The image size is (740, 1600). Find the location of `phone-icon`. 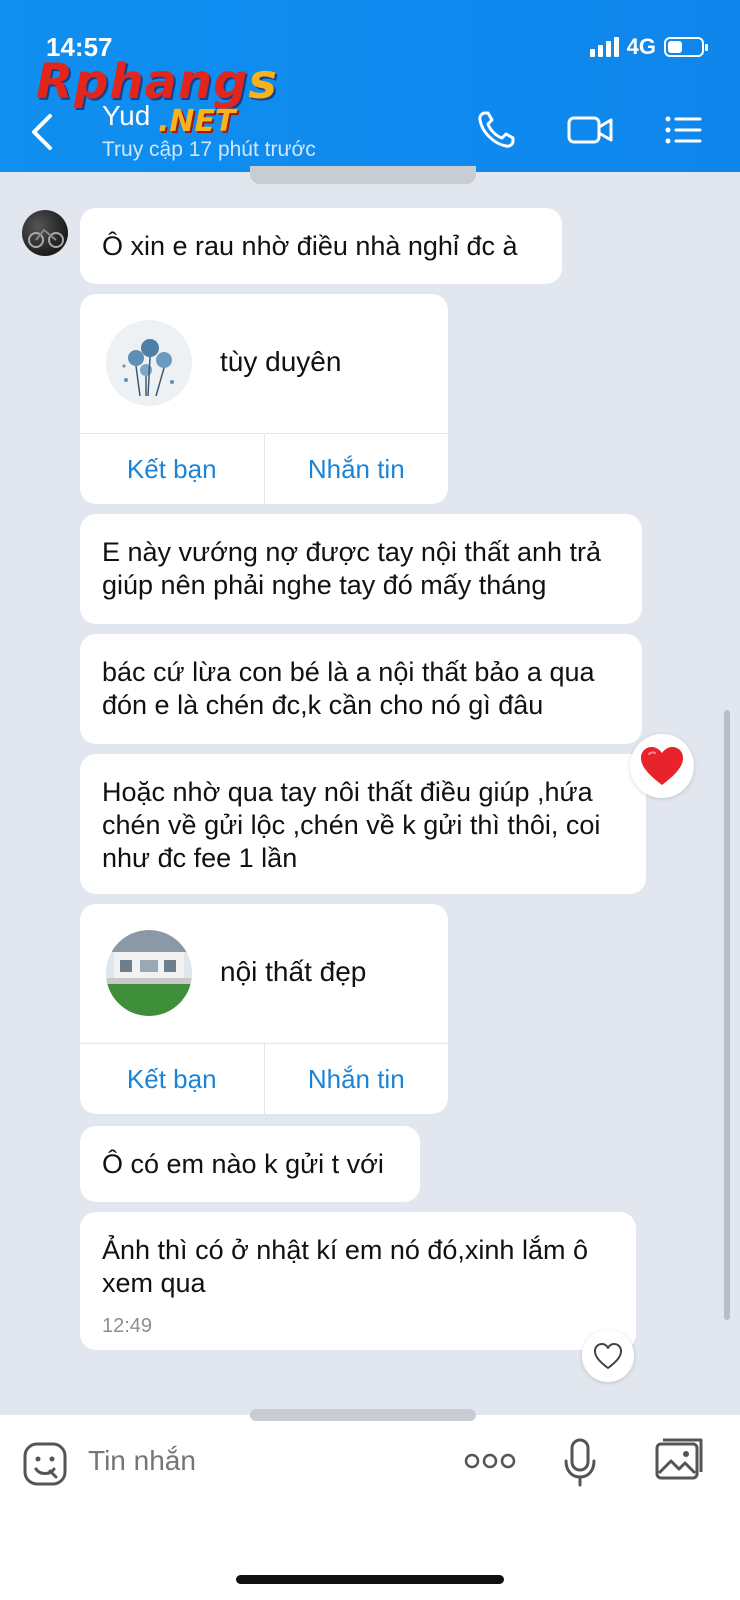

phone-icon is located at coordinates (496, 129).